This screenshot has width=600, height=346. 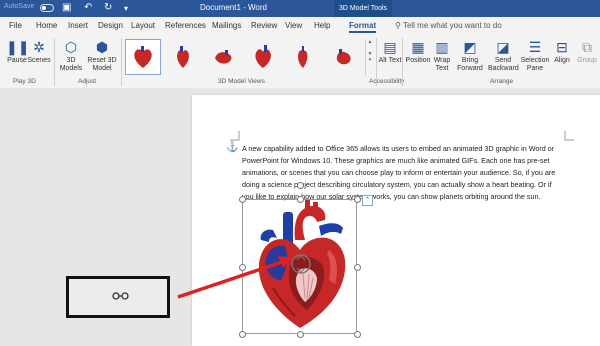 What do you see at coordinates (18, 47) in the screenshot?
I see `pause-icon: ❚❚` at bounding box center [18, 47].